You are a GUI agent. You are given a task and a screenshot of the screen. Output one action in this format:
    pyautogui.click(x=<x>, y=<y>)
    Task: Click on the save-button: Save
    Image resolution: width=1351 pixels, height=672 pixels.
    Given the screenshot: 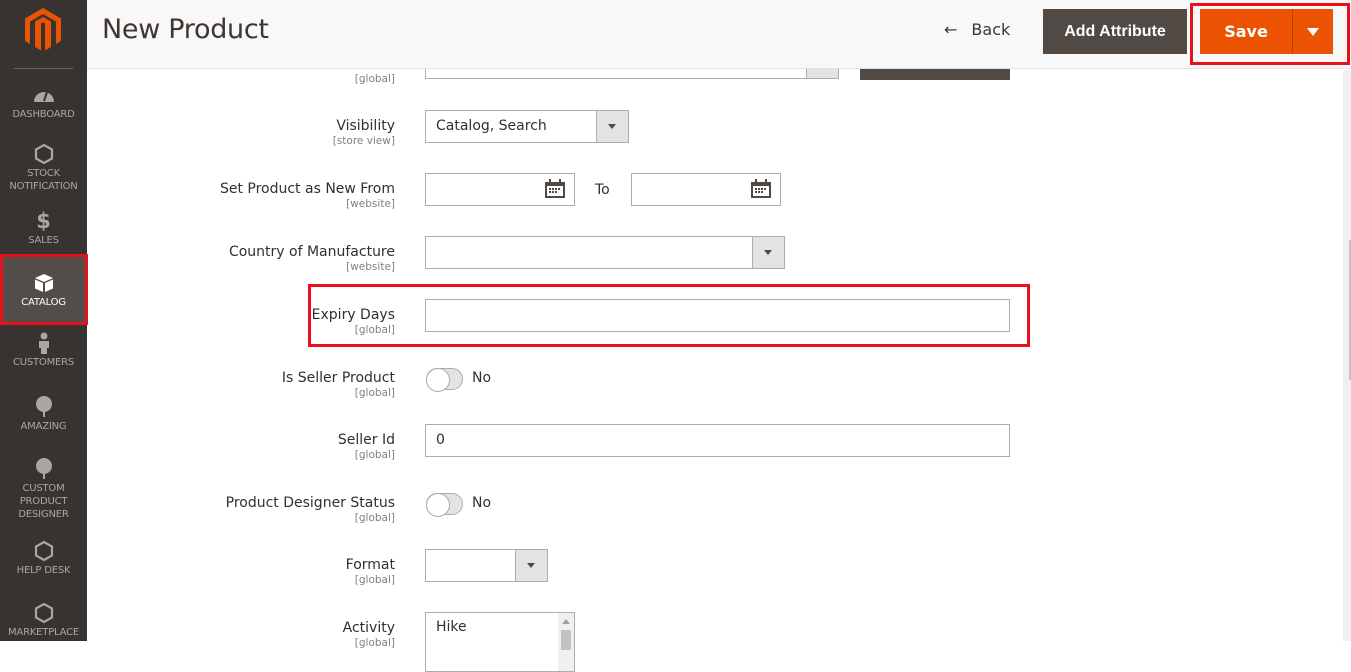 What is the action you would take?
    pyautogui.click(x=1246, y=31)
    